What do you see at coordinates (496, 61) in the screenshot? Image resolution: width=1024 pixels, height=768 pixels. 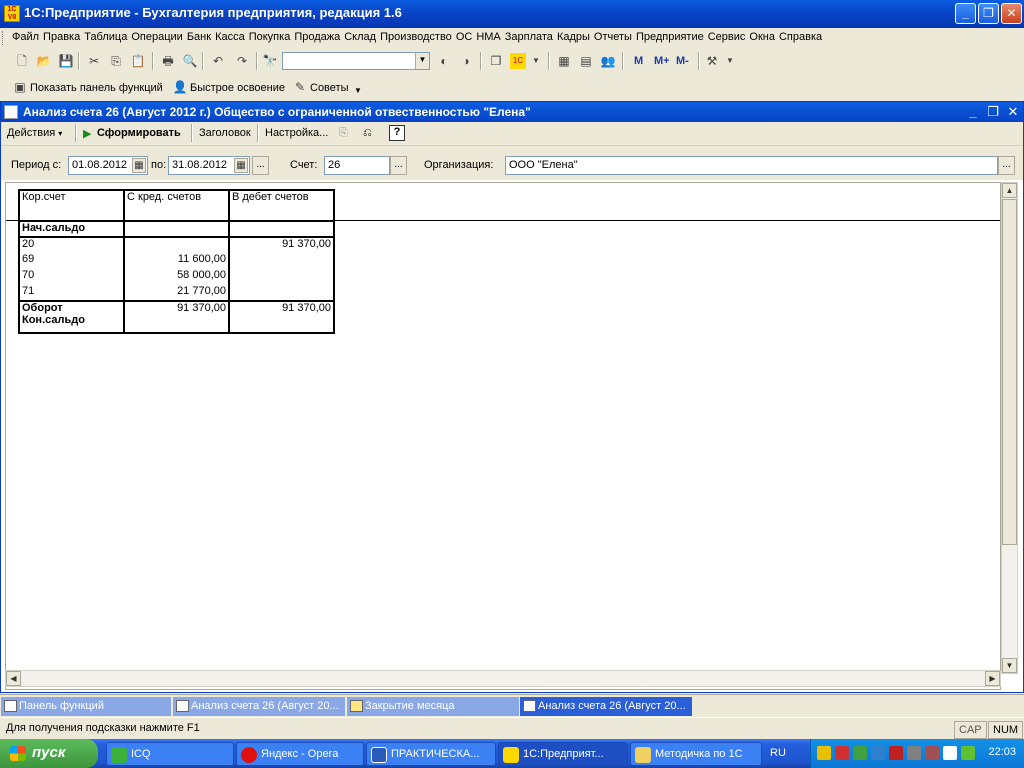 I see `windows-icon: ❐` at bounding box center [496, 61].